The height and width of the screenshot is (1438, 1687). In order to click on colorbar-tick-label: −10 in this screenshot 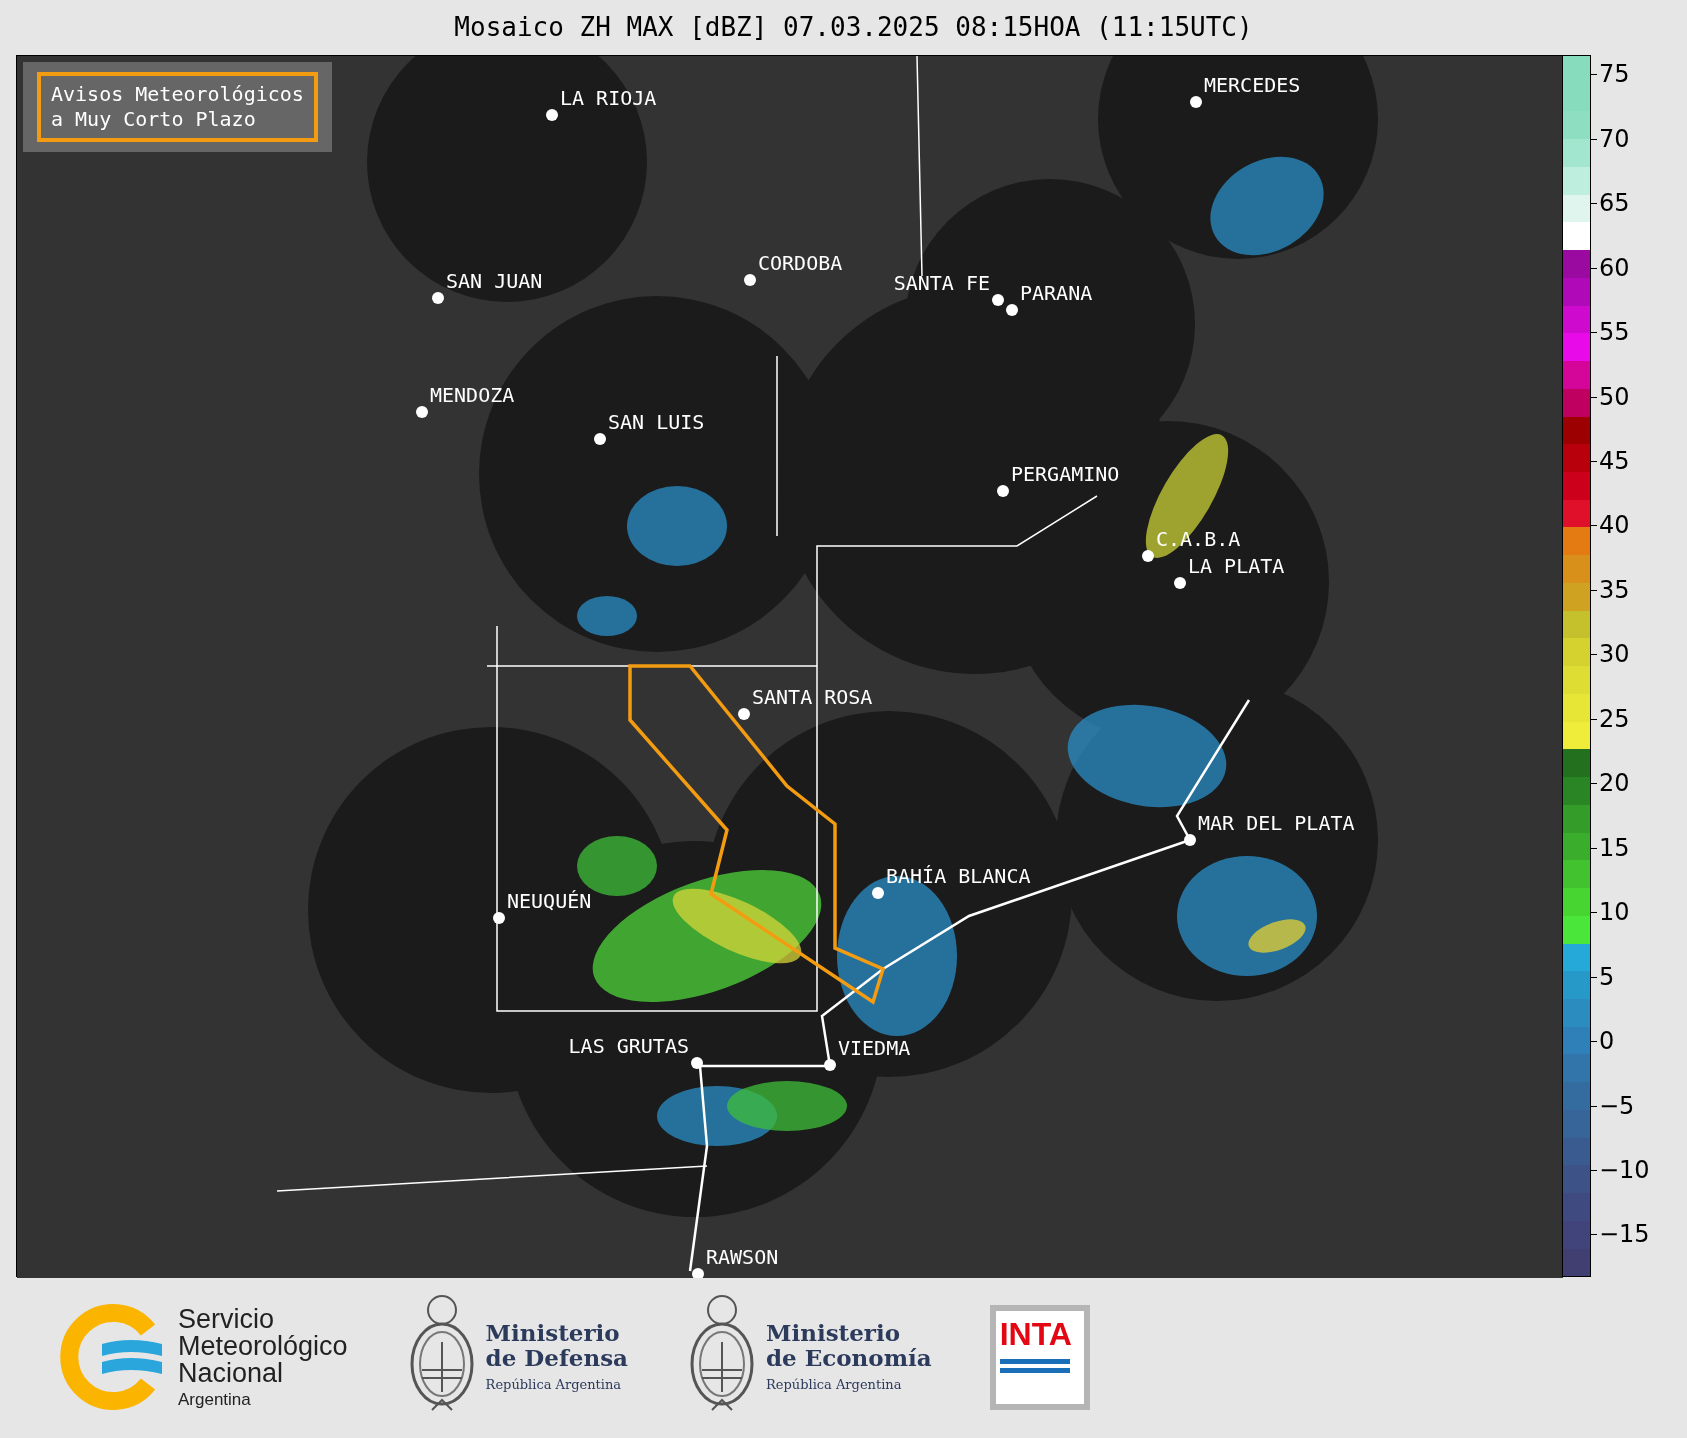, I will do `click(1624, 1170)`.